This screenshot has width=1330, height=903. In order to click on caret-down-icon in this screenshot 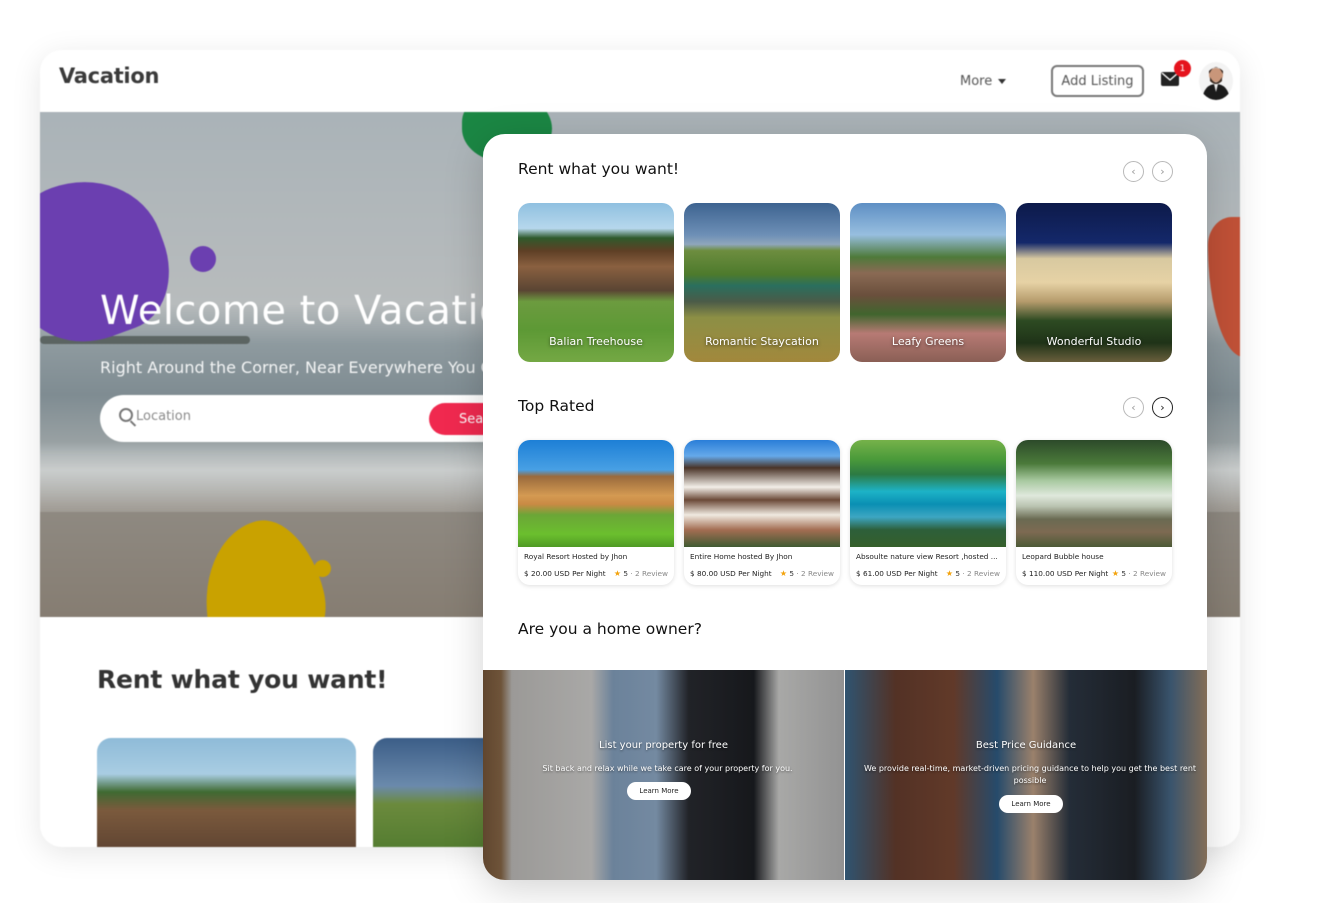, I will do `click(1002, 81)`.